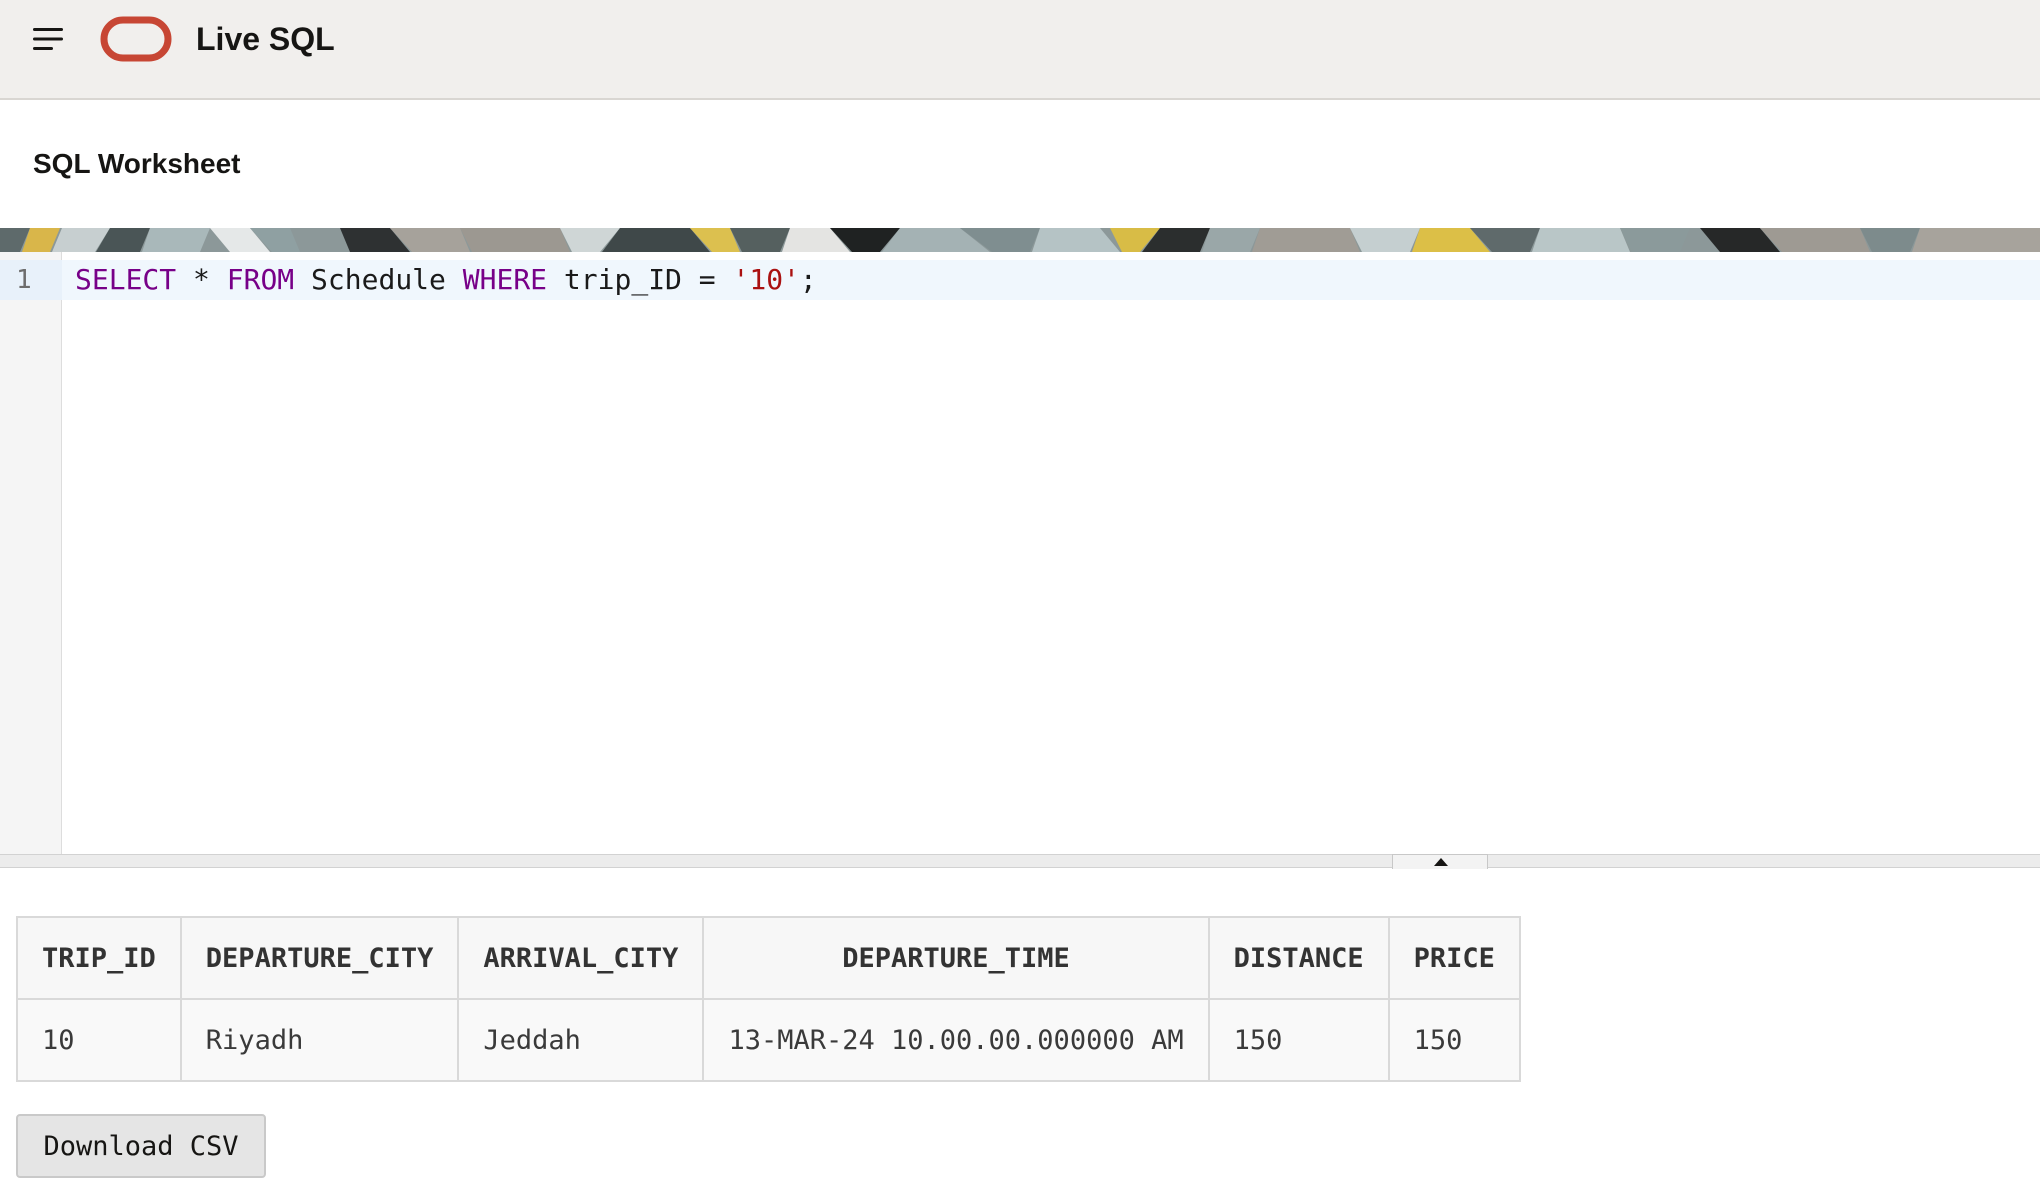 This screenshot has height=1198, width=2040. Describe the element at coordinates (640, 279) in the screenshot. I see `code-condition: trip_ID =` at that location.